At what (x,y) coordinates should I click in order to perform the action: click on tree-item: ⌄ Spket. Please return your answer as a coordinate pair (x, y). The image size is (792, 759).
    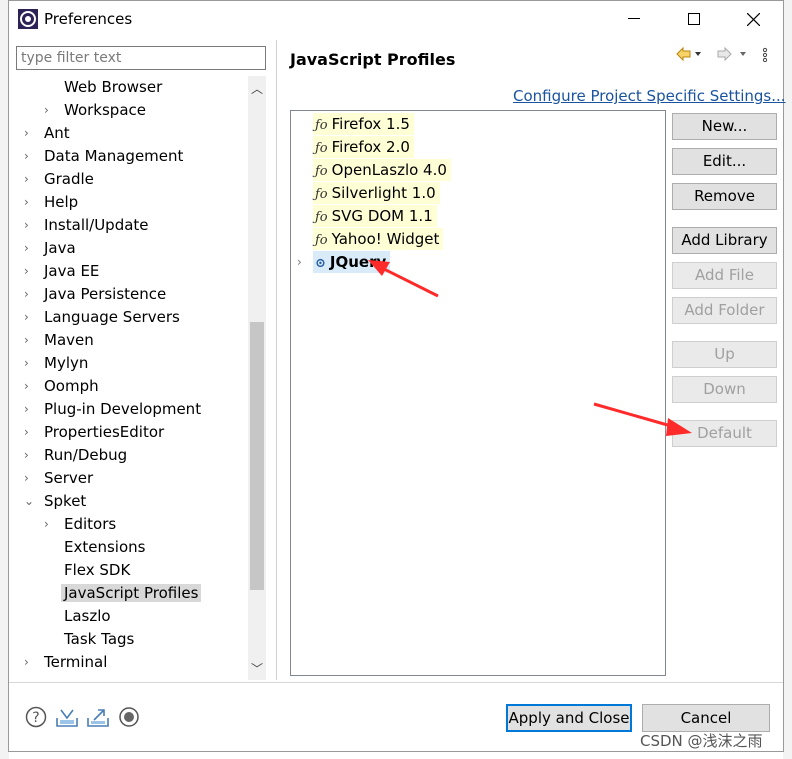
    Looking at the image, I should click on (56, 501).